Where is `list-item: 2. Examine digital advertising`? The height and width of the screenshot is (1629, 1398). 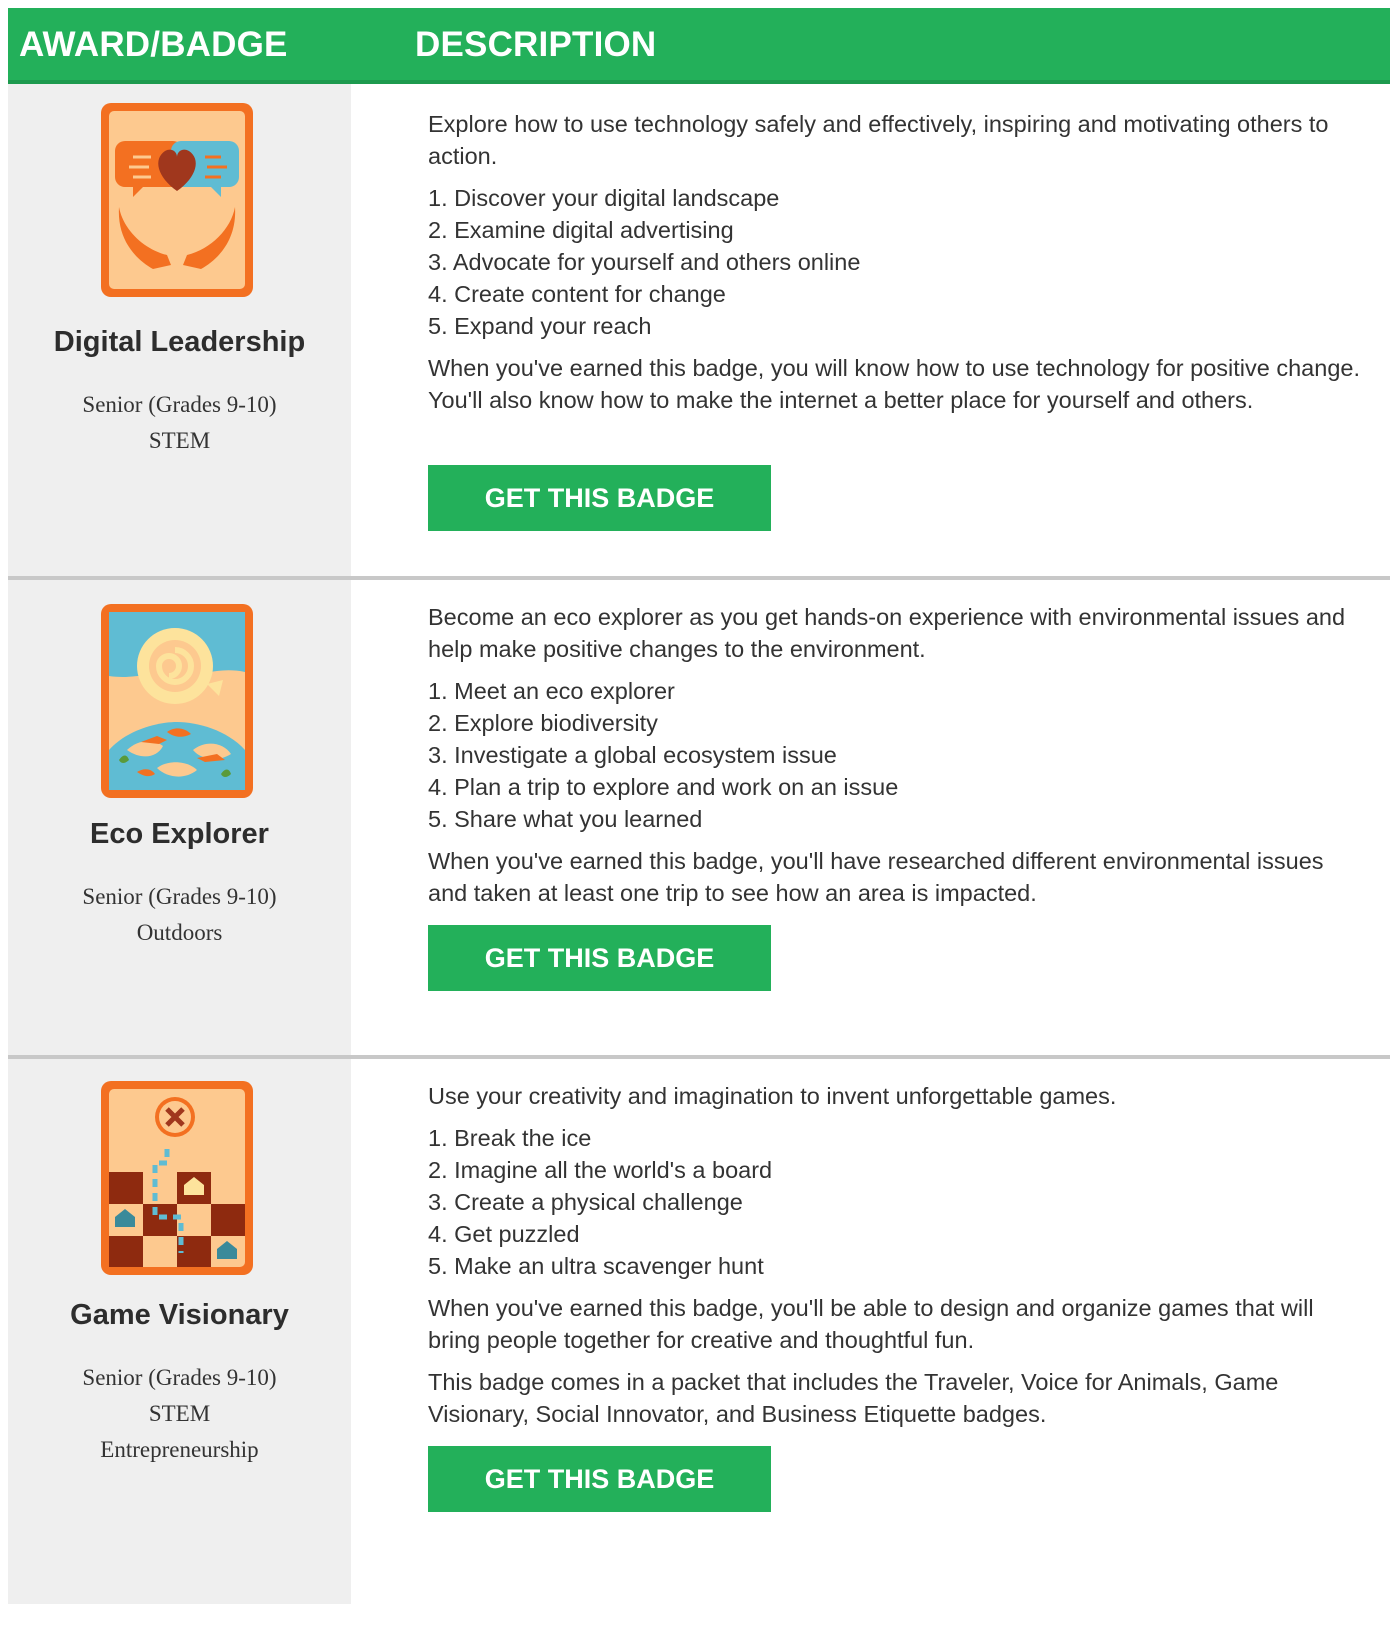
list-item: 2. Examine digital advertising is located at coordinates (581, 230).